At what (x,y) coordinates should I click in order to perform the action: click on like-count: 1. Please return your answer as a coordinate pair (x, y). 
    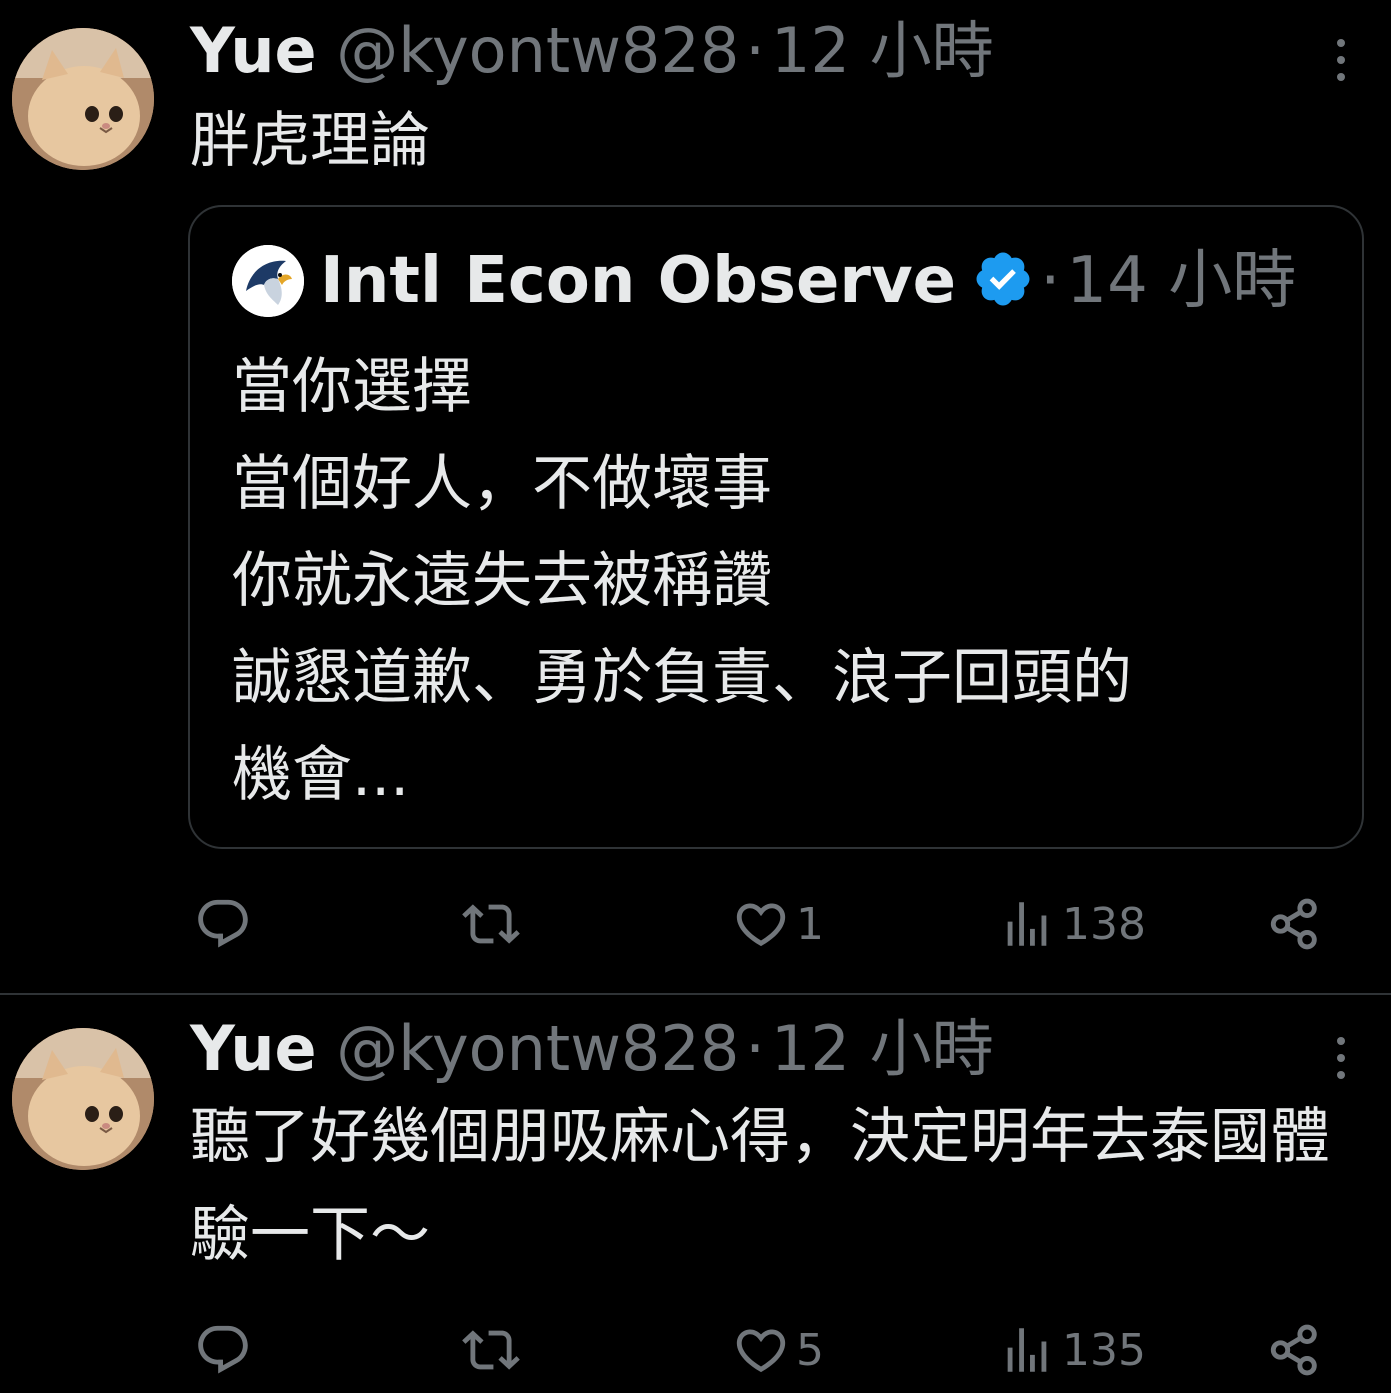
    Looking at the image, I should click on (810, 924).